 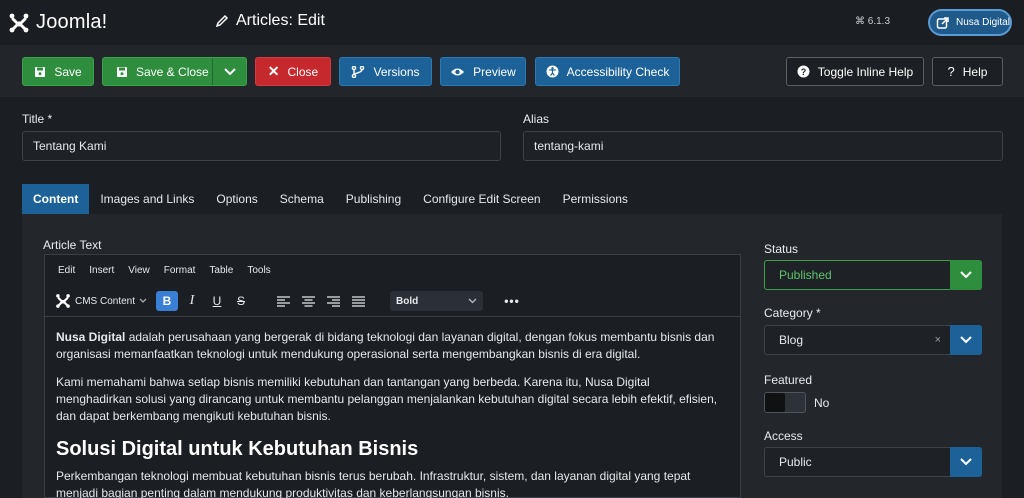 I want to click on access-select: Public, so click(x=873, y=462).